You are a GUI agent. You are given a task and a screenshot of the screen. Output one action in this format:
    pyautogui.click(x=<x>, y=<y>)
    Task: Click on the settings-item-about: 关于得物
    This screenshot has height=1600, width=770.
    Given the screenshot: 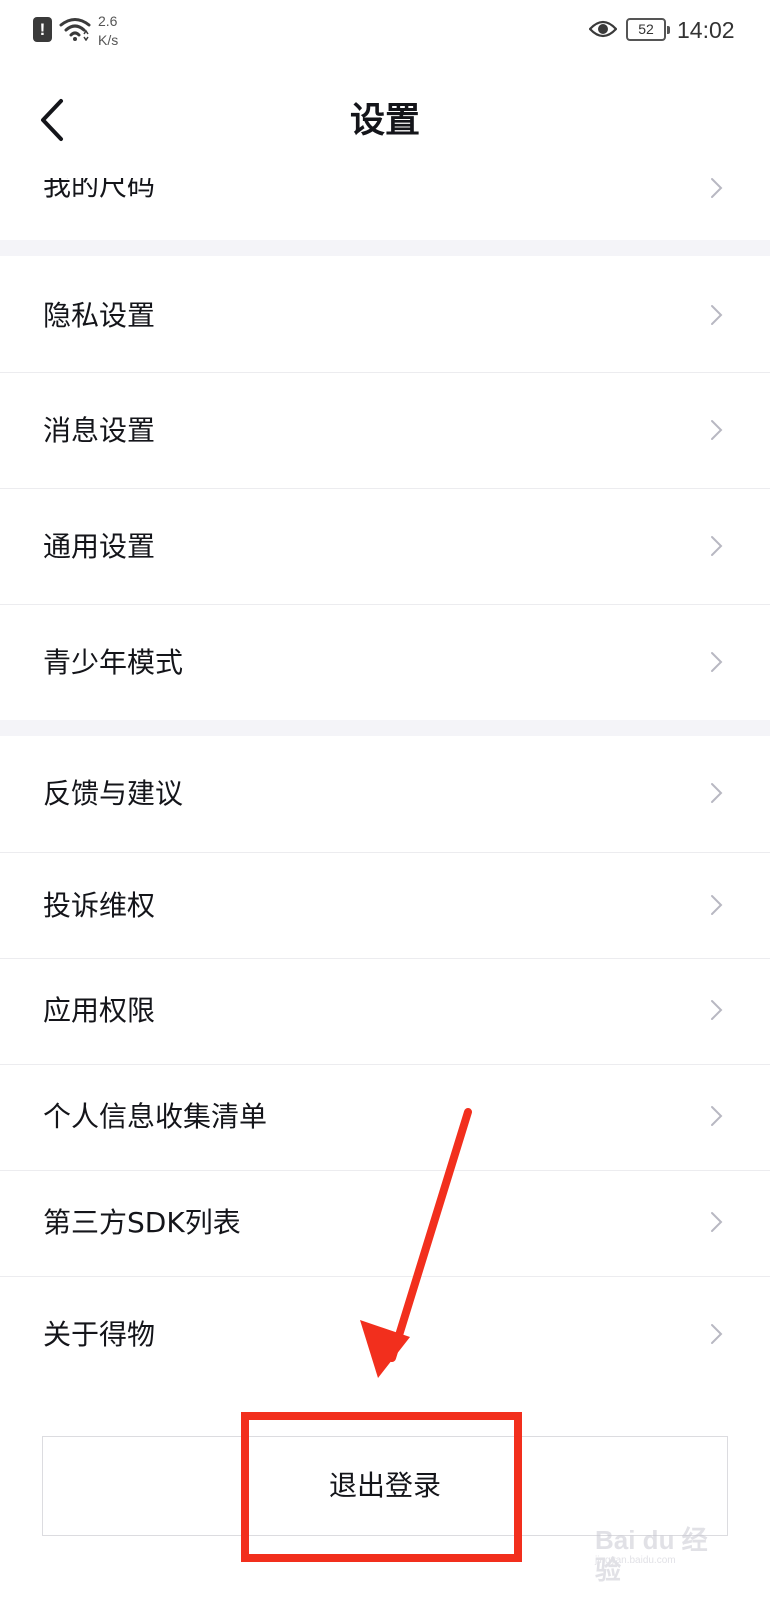 What is the action you would take?
    pyautogui.click(x=385, y=1334)
    